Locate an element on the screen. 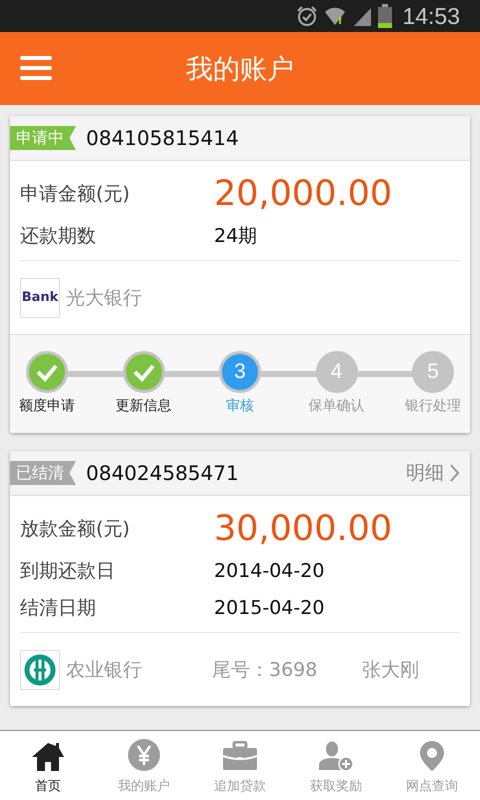 The image size is (480, 800). step-number: 4 is located at coordinates (337, 372).